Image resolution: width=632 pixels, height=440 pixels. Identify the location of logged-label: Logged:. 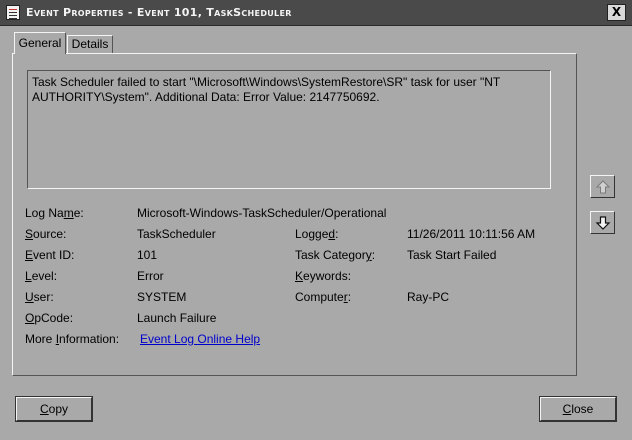
(317, 234).